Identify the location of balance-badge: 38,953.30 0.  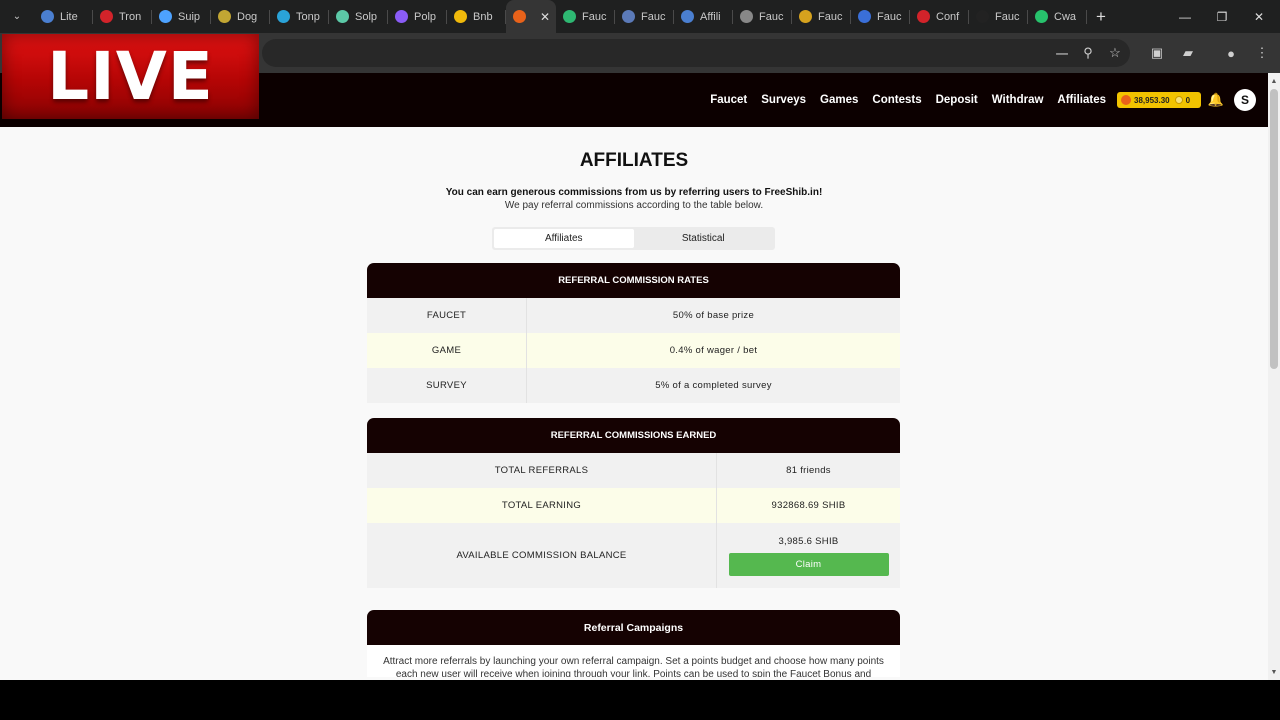
(1159, 100).